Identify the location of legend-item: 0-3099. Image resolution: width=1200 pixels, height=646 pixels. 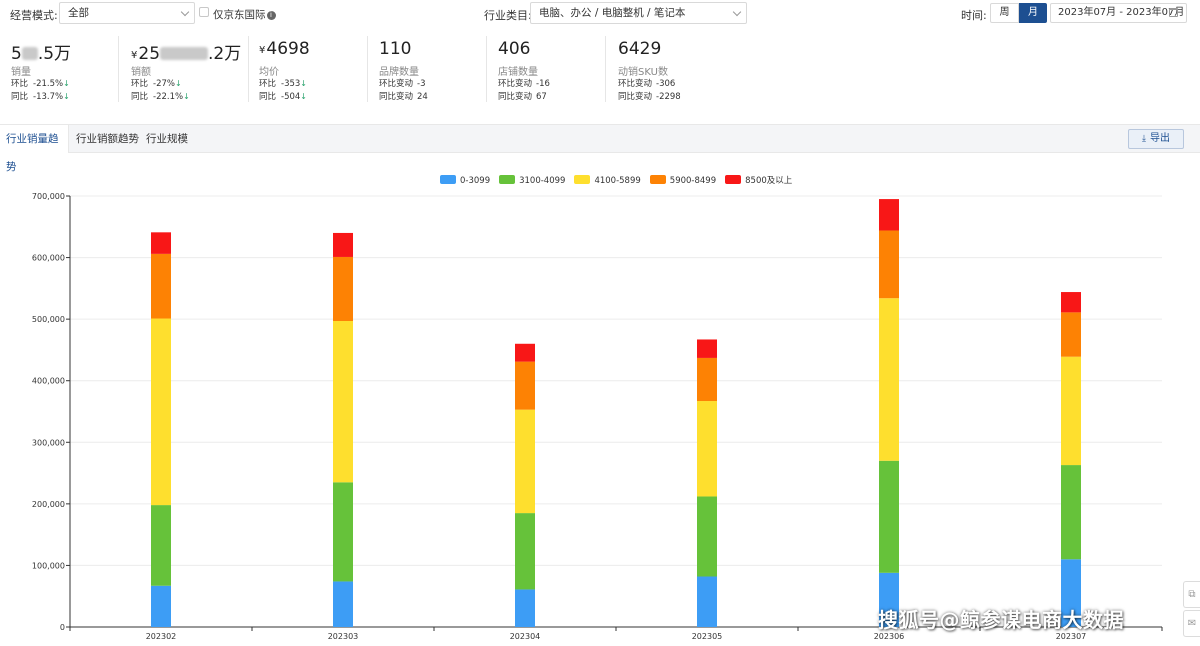
(465, 180).